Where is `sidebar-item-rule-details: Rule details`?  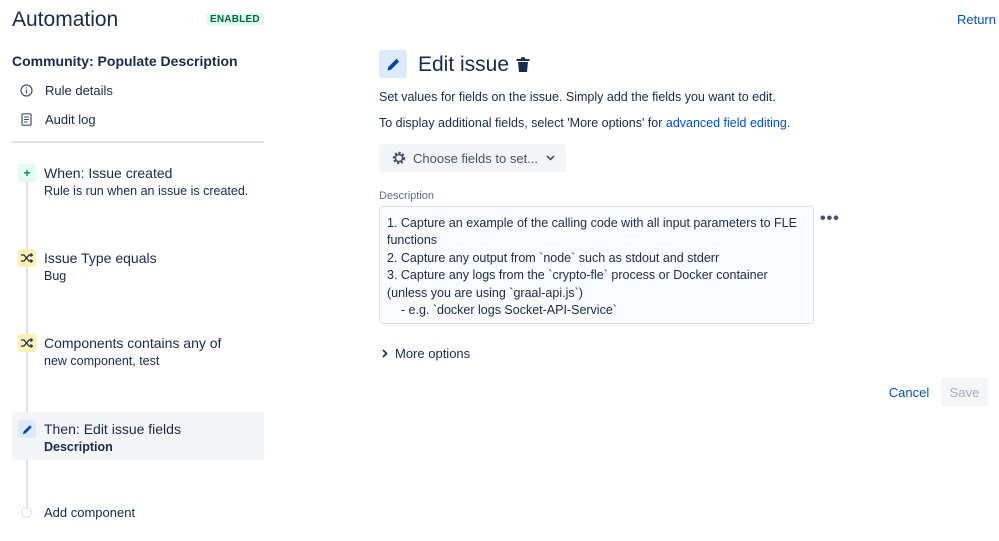 sidebar-item-rule-details: Rule details is located at coordinates (66, 90).